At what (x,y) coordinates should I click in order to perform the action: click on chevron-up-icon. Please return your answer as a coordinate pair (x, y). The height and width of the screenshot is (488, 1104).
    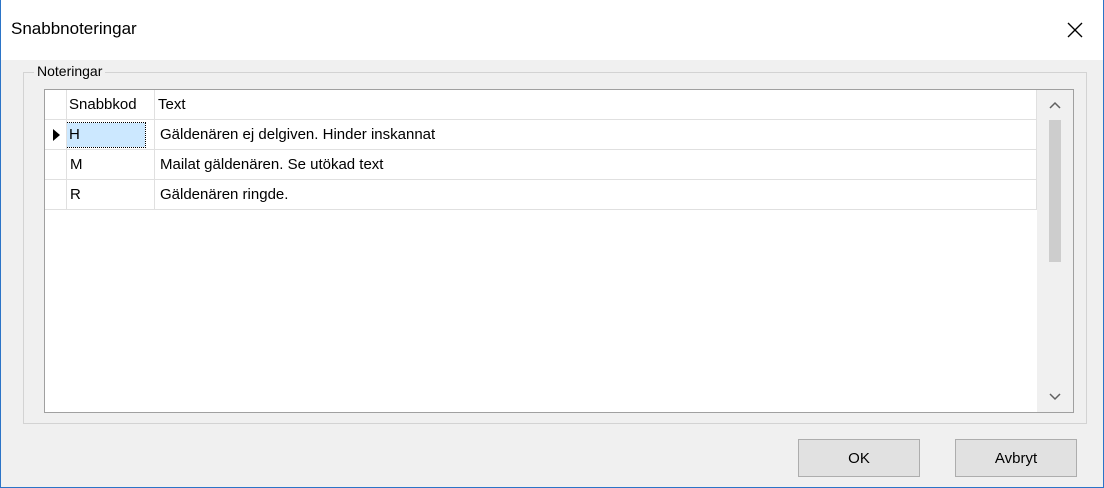
    Looking at the image, I should click on (1055, 105).